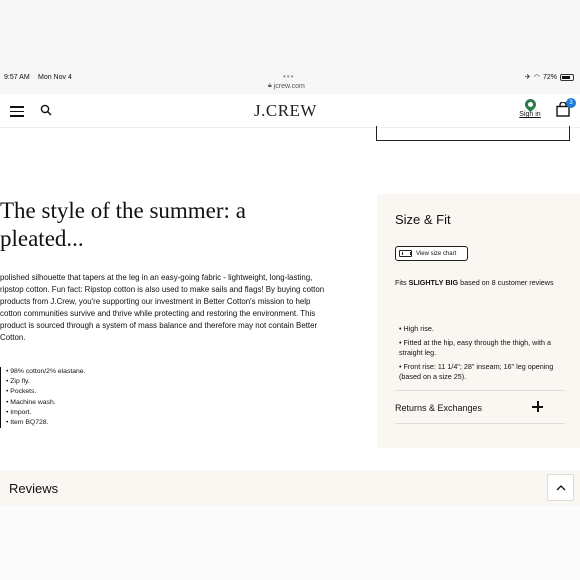  What do you see at coordinates (17, 77) in the screenshot?
I see `status-time: 9:57 AM` at bounding box center [17, 77].